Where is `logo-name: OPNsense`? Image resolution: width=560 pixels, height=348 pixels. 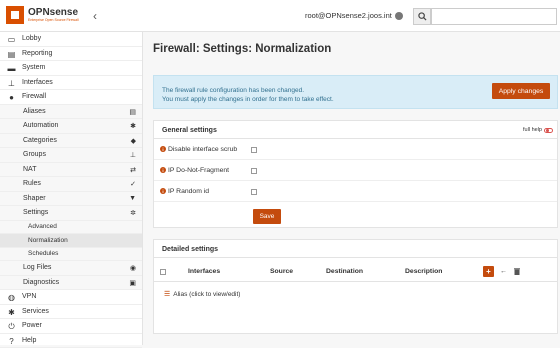
logo-name: OPNsense is located at coordinates (53, 13).